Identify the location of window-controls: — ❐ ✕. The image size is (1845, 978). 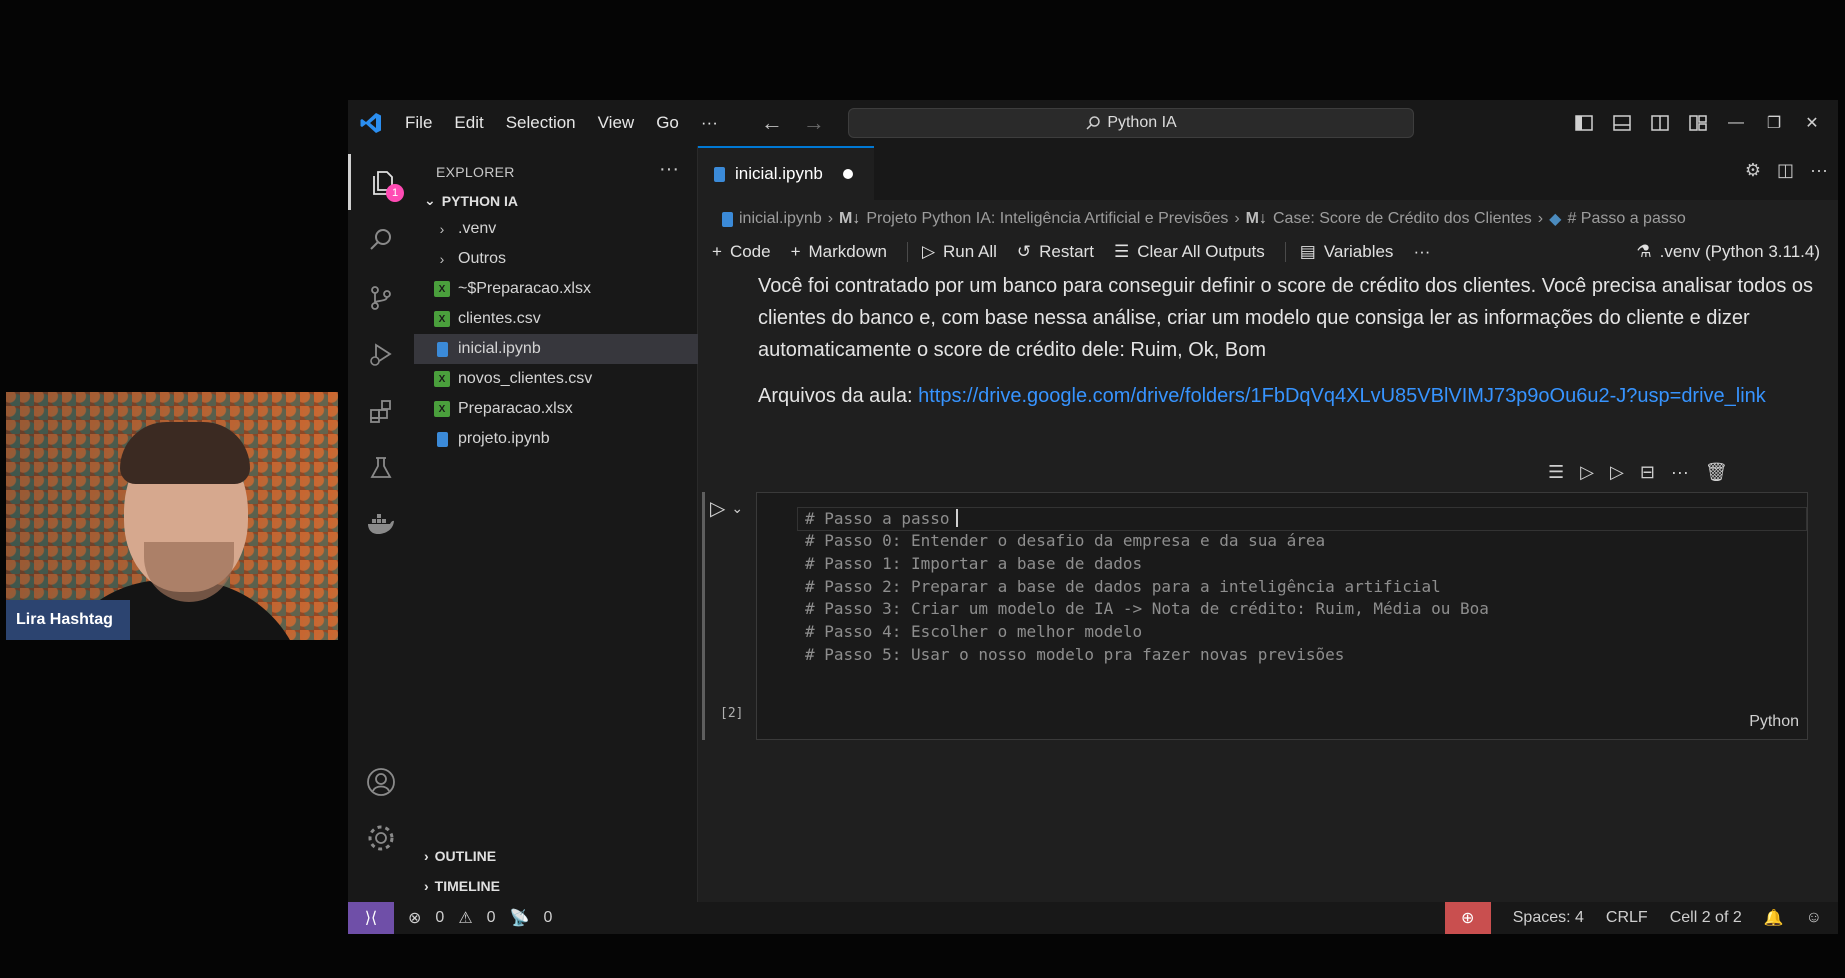
(1706, 123).